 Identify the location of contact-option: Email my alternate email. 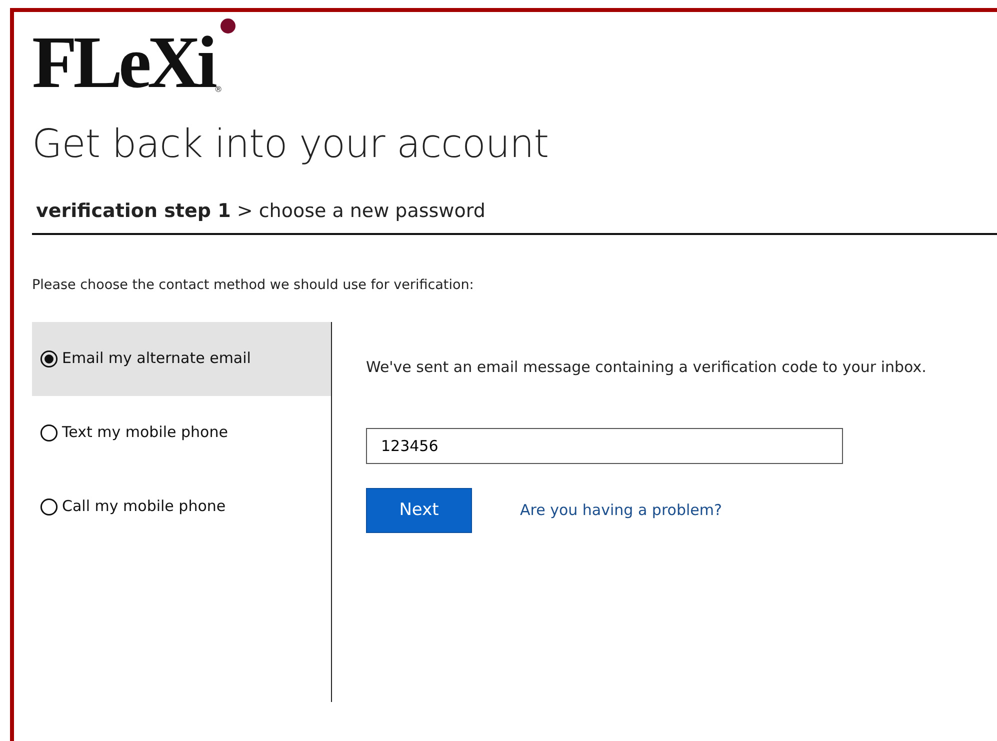
(181, 359).